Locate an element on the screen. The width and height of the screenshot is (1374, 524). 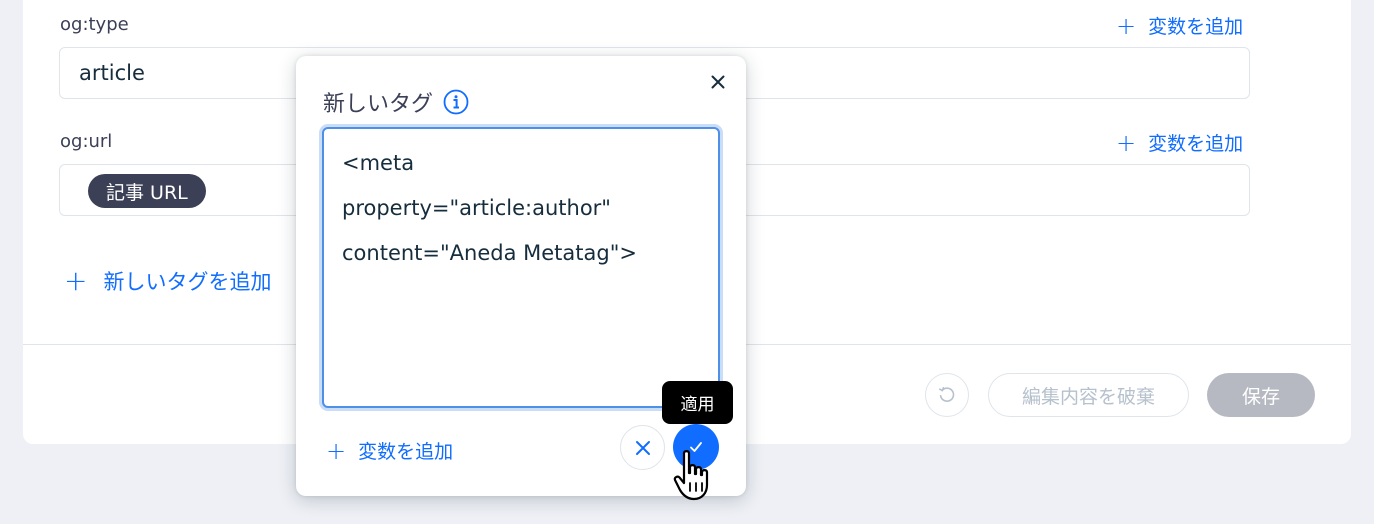
og-type-label: og:type is located at coordinates (94, 24).